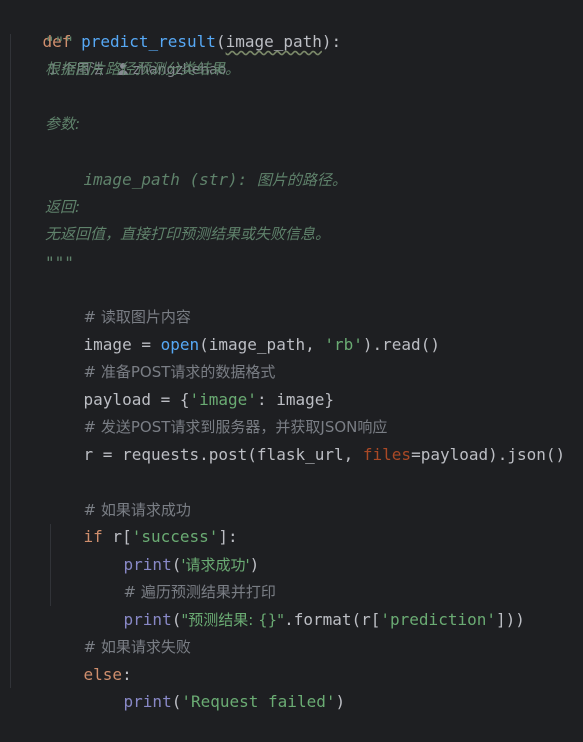 Image resolution: width=583 pixels, height=742 pixels. What do you see at coordinates (10, 361) in the screenshot?
I see `indent-guide` at bounding box center [10, 361].